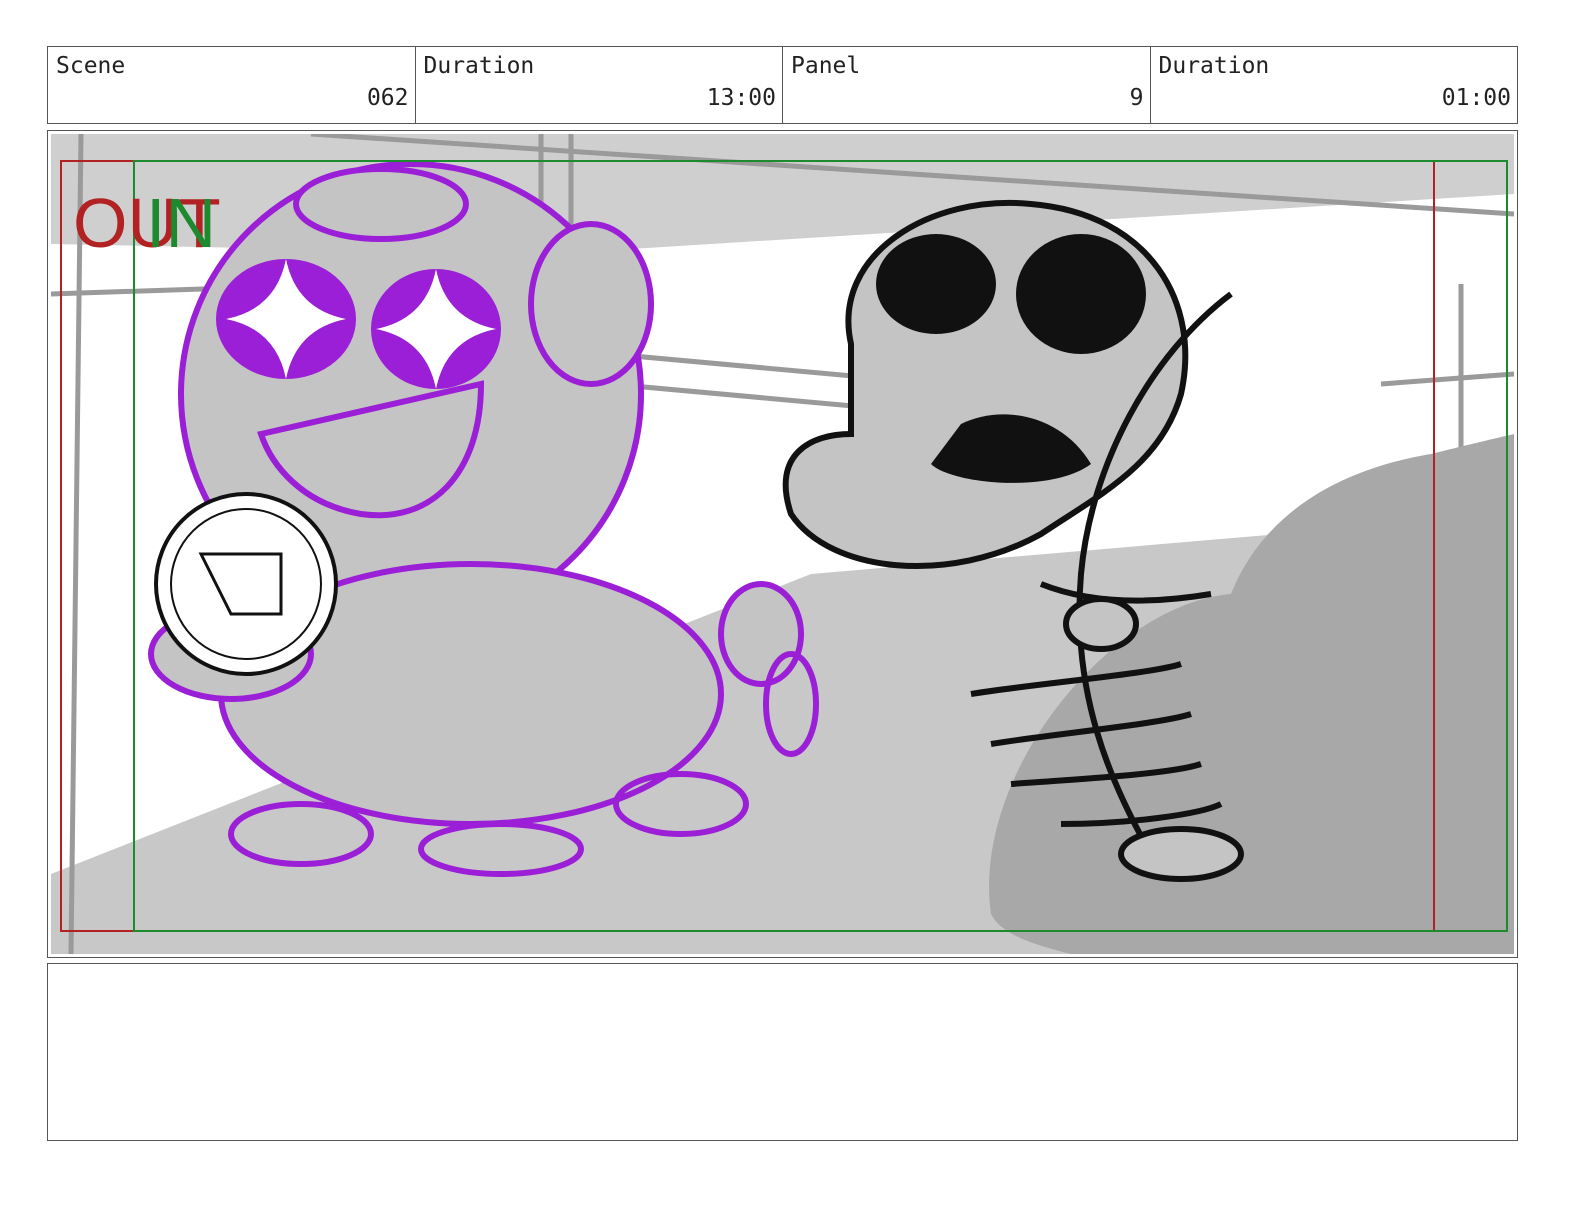 The image size is (1584, 1224). Describe the element at coordinates (246, 584) in the screenshot. I see `coin` at that location.